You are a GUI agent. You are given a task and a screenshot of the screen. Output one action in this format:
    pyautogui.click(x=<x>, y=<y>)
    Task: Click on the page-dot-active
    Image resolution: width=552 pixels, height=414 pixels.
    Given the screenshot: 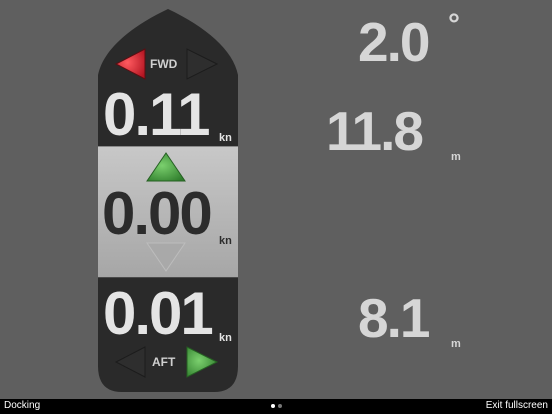 What is the action you would take?
    pyautogui.click(x=273, y=406)
    